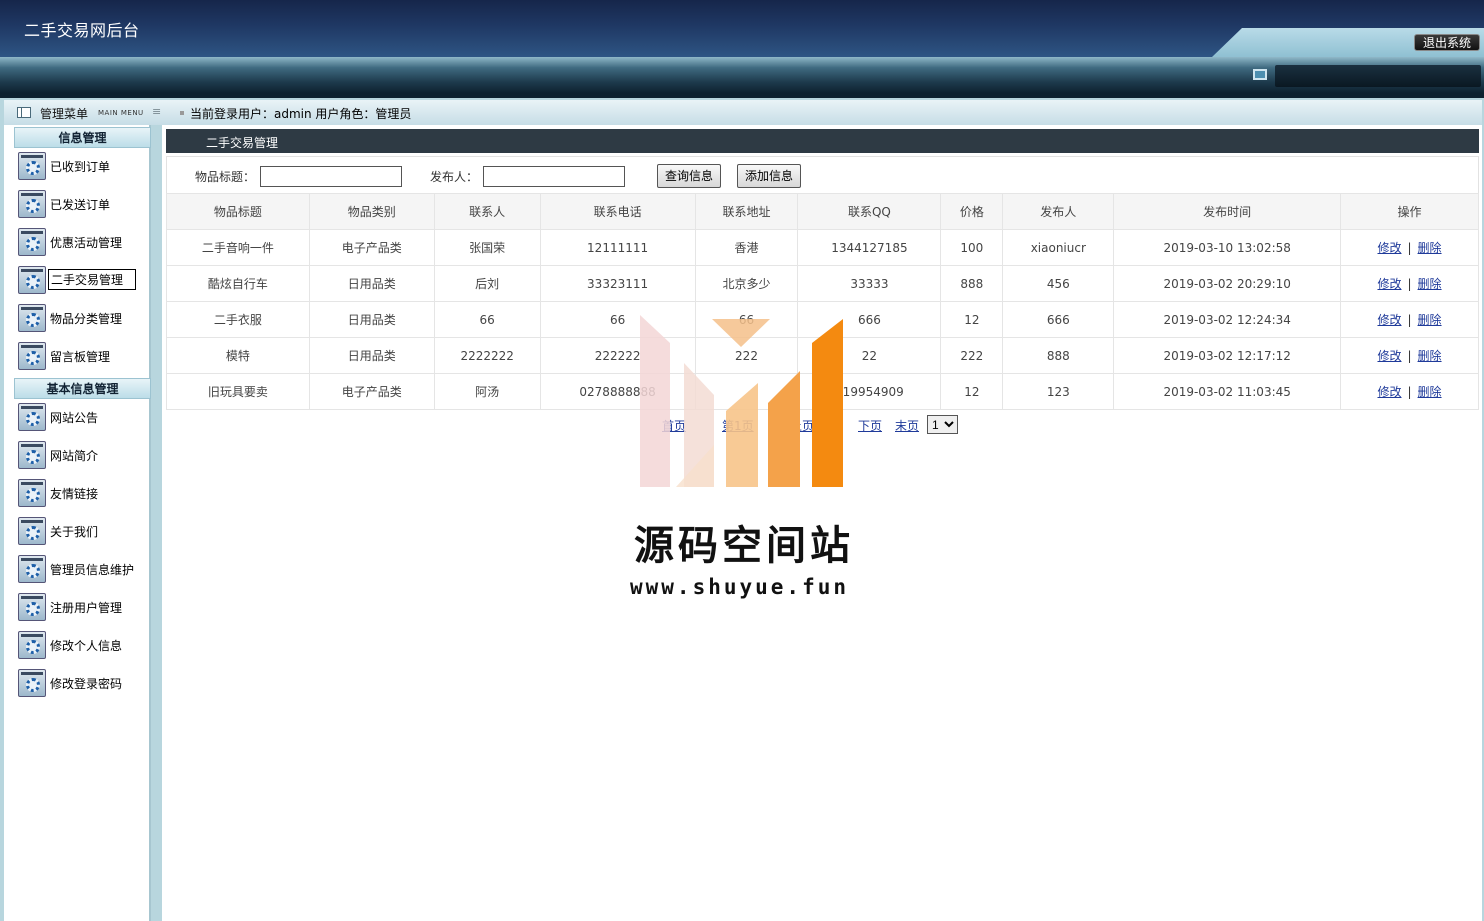 The width and height of the screenshot is (1484, 921). I want to click on sidebar-section-info: 信息管理, so click(82, 137).